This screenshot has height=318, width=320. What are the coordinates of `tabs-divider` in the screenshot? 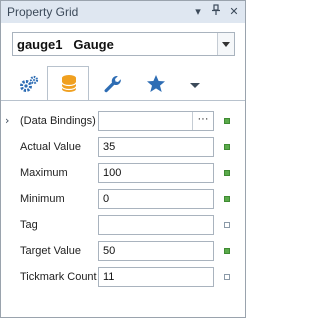 It's located at (123, 100).